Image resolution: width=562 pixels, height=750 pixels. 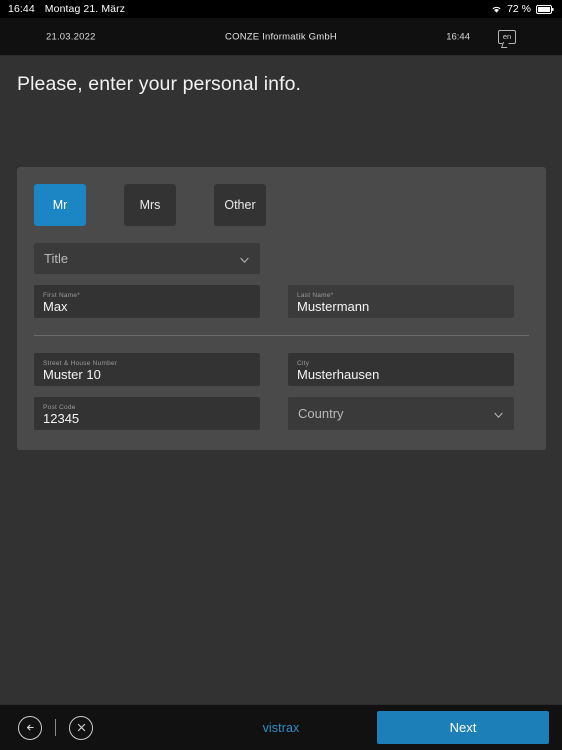 What do you see at coordinates (80, 363) in the screenshot?
I see `street-label: Street & House Number` at bounding box center [80, 363].